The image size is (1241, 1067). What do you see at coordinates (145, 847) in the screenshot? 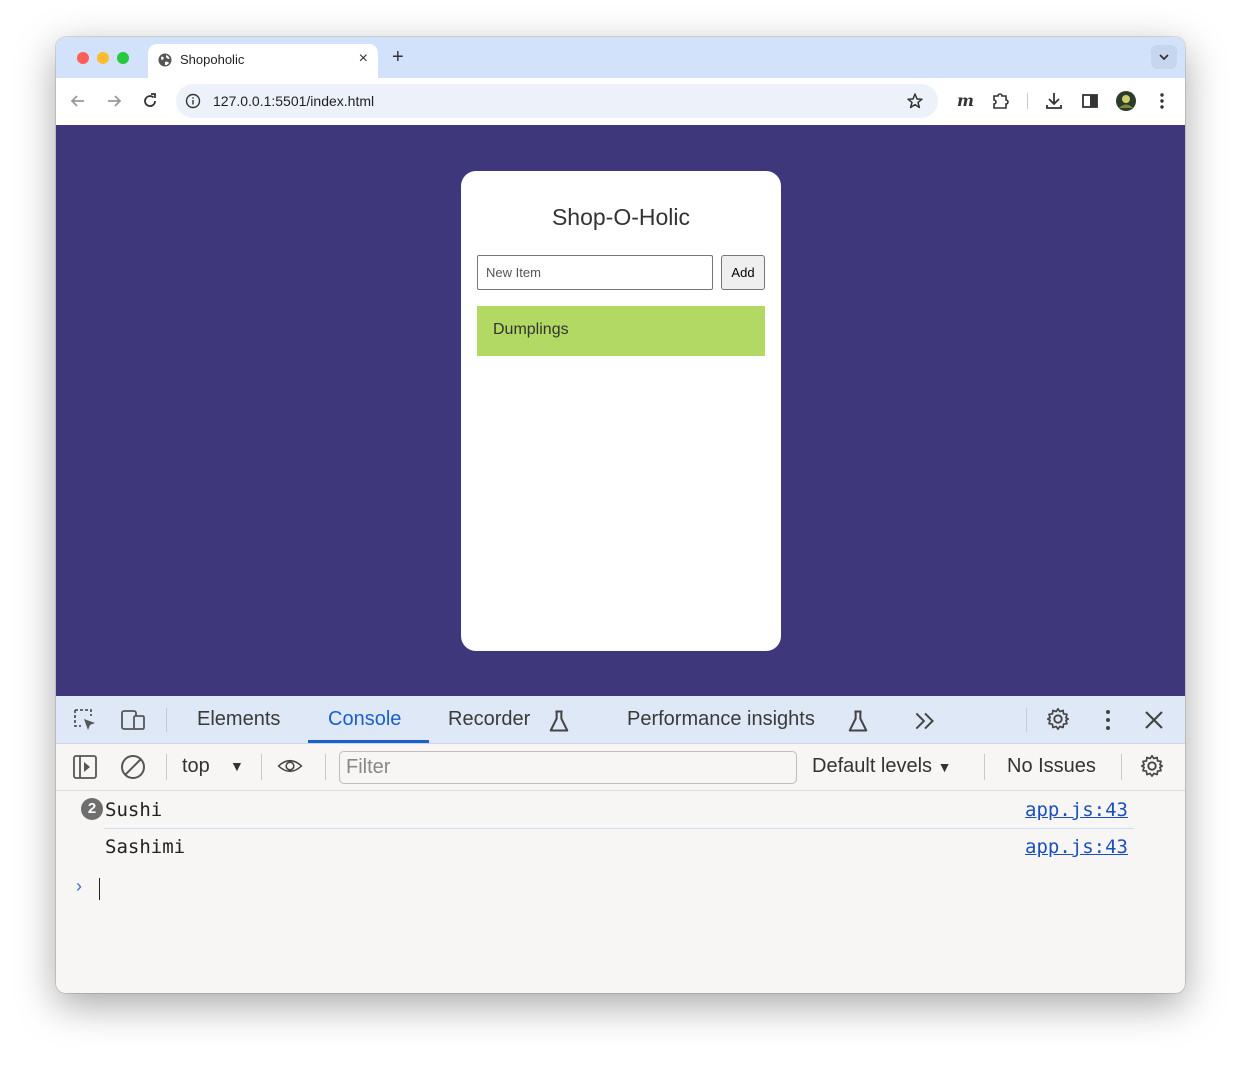
I see `console-message-text: Sashimi` at bounding box center [145, 847].